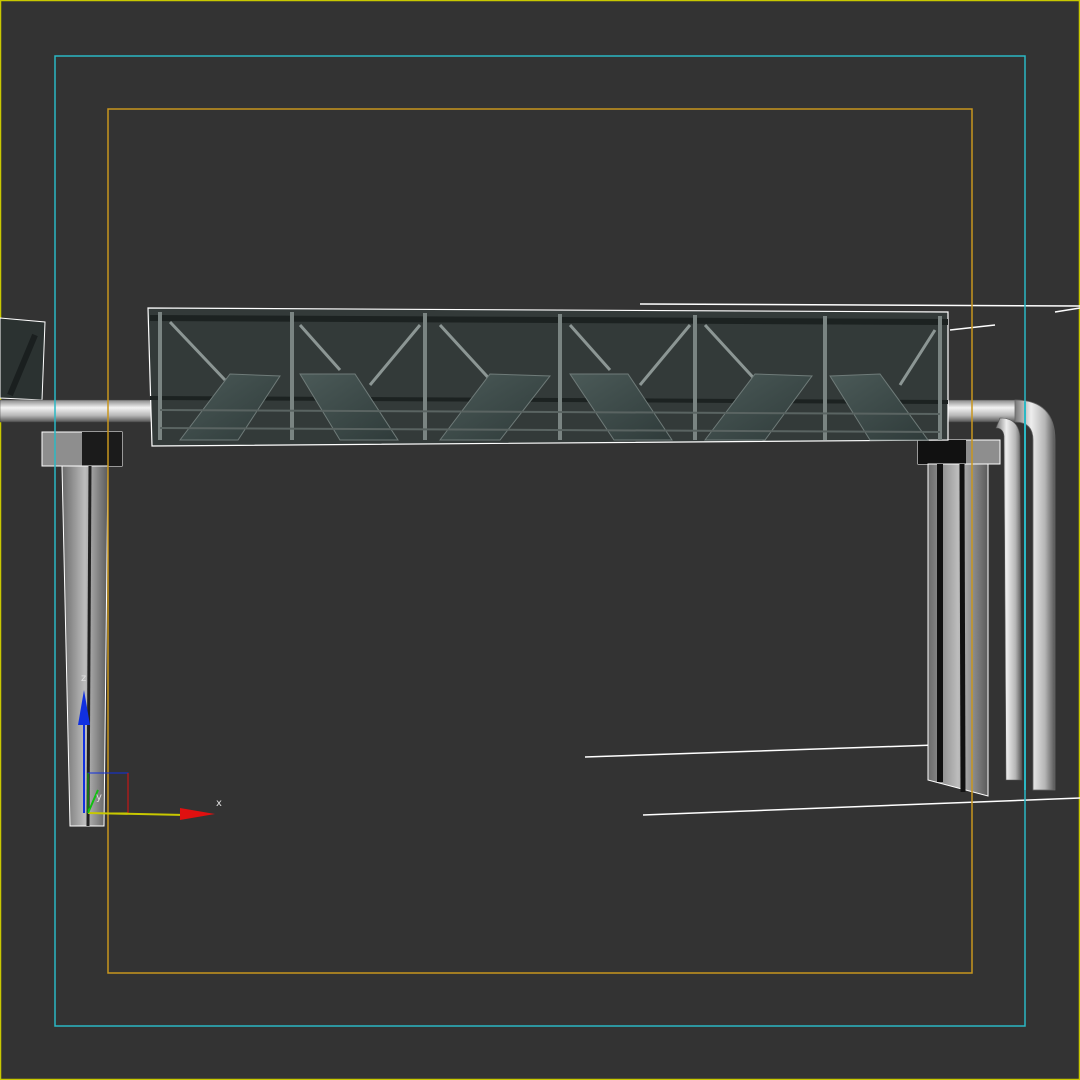 The width and height of the screenshot is (1080, 1080). I want to click on left-support, so click(82, 629).